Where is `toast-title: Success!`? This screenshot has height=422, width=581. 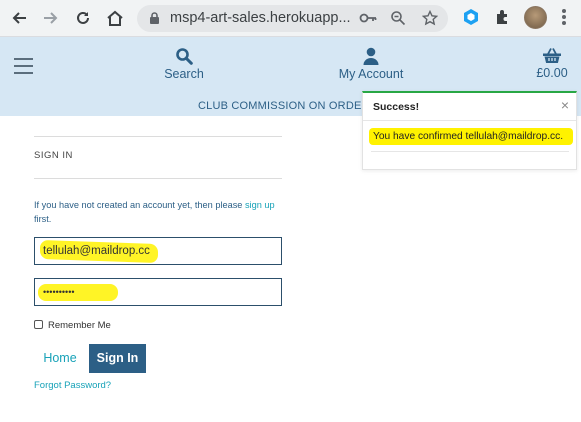
toast-title: Success! is located at coordinates (396, 107).